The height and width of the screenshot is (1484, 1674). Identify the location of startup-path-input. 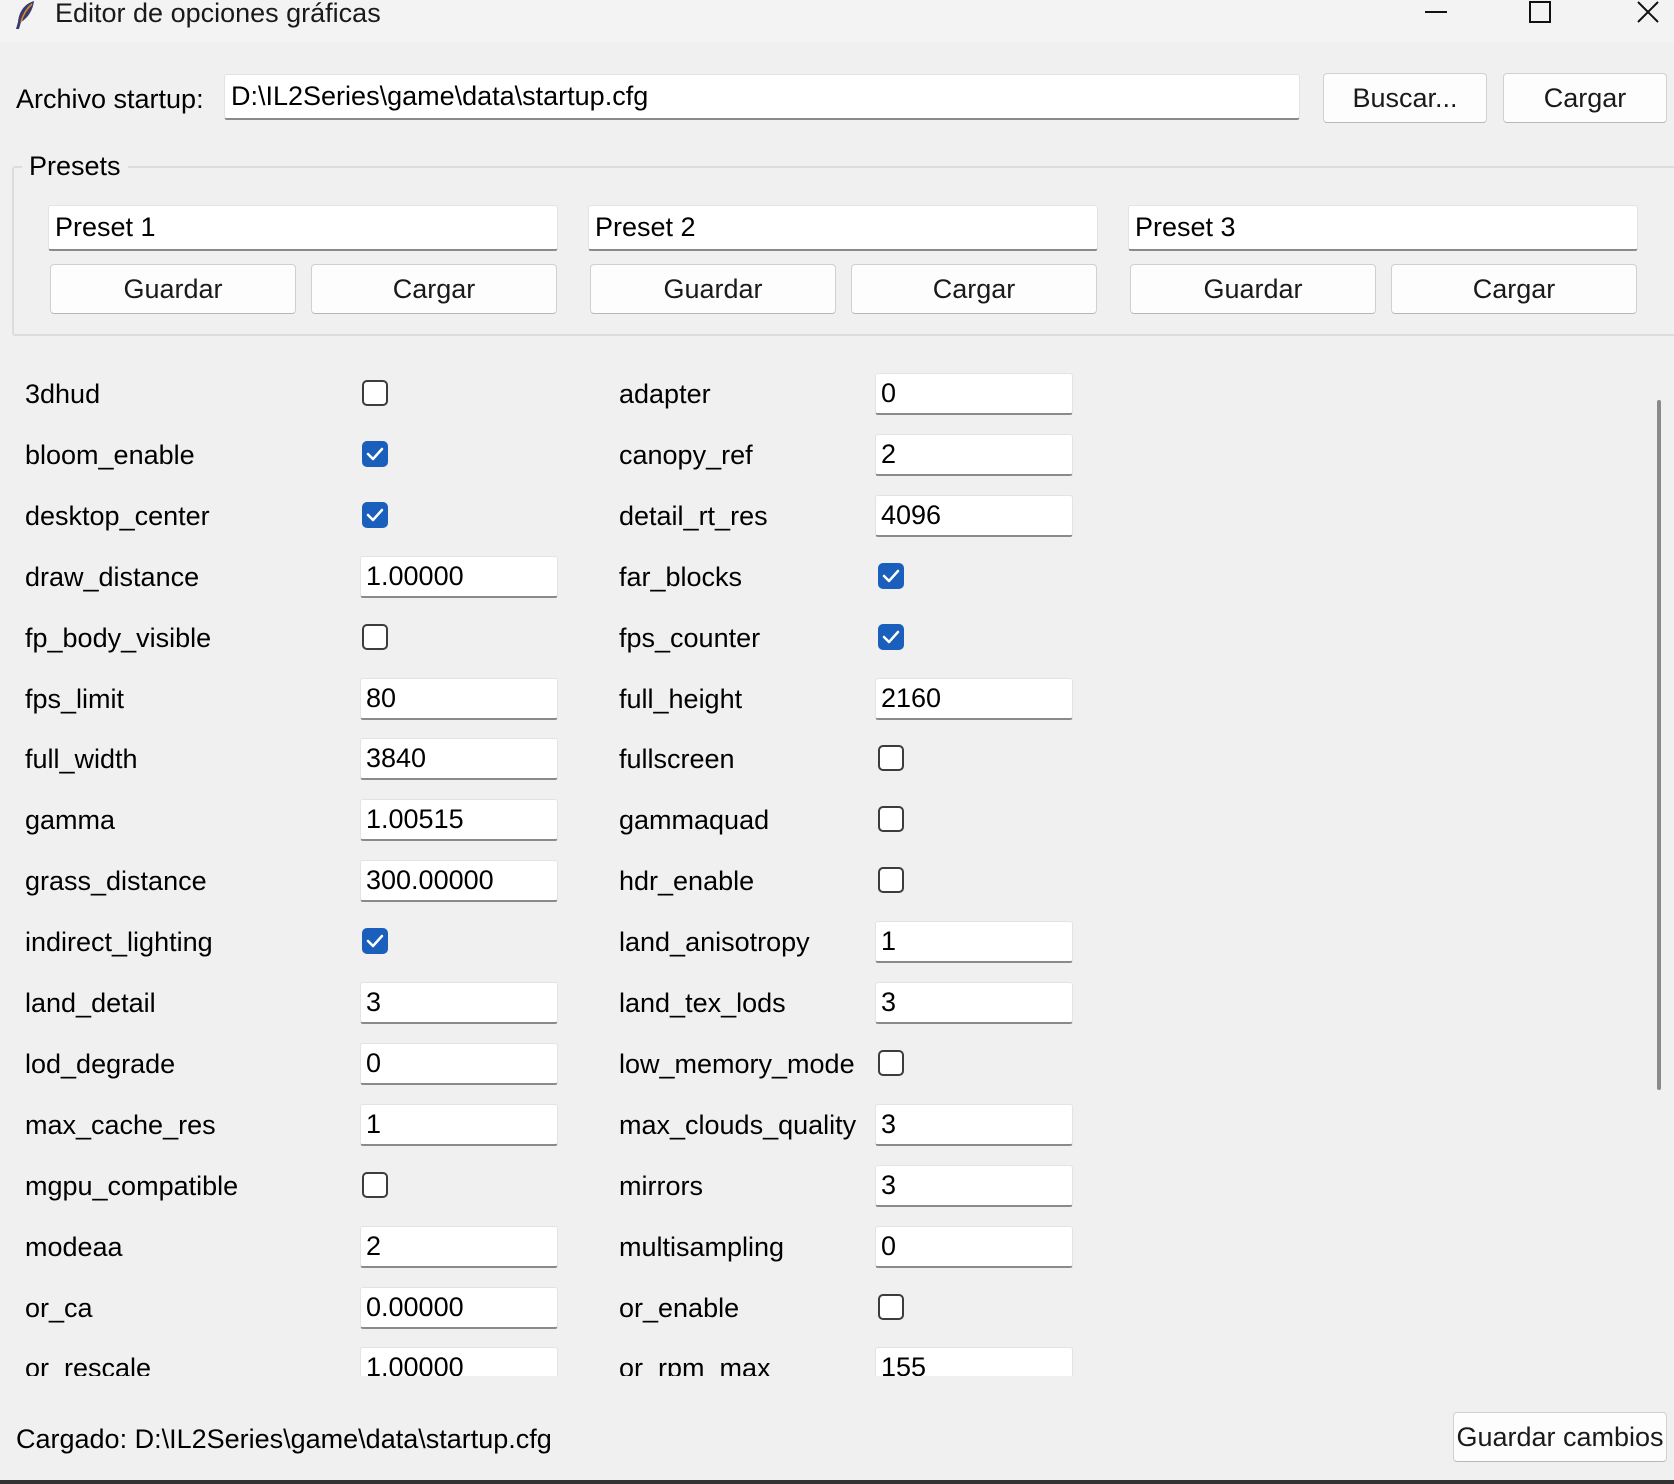
(762, 97).